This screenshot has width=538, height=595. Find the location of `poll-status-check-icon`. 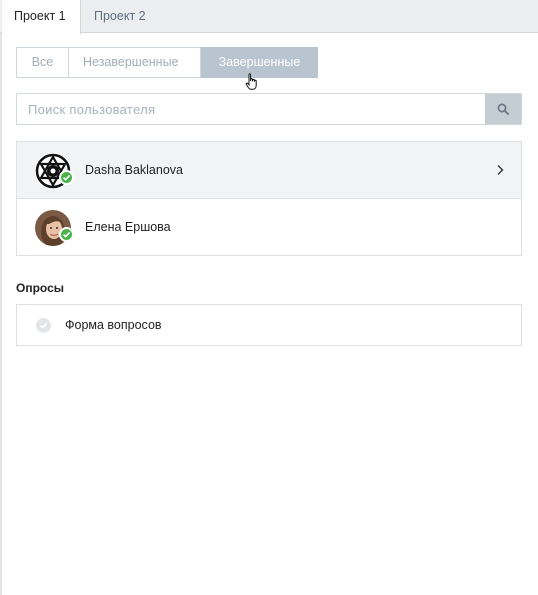

poll-status-check-icon is located at coordinates (43, 325).